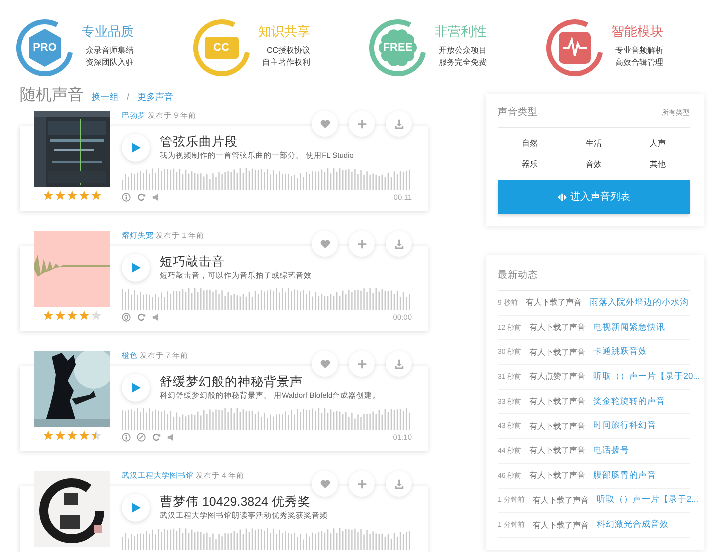 The height and width of the screenshot is (552, 720). Describe the element at coordinates (45, 47) in the screenshot. I see `badge-label: PRO` at that location.